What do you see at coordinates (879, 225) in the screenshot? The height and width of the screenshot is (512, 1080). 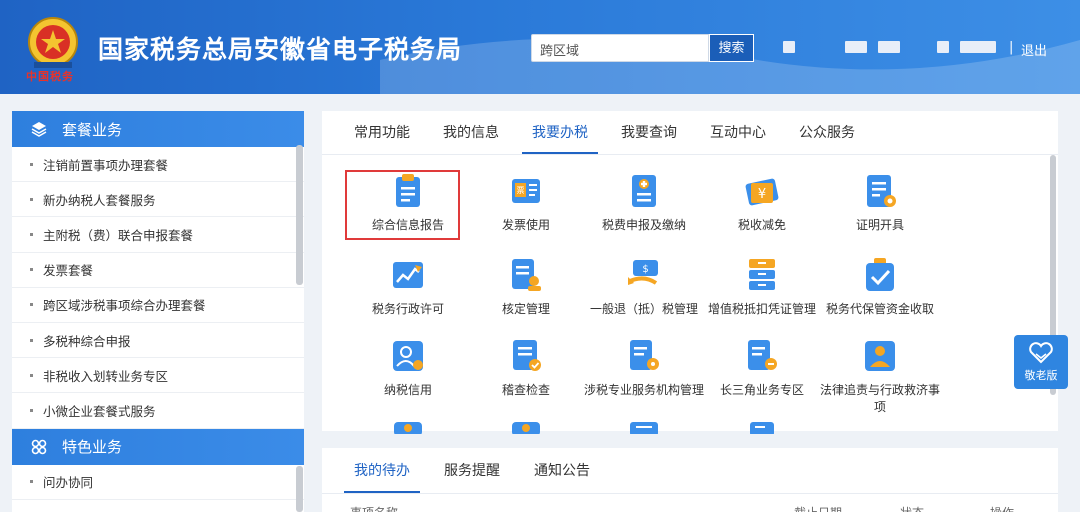 I see `tile-label: 证明开具` at bounding box center [879, 225].